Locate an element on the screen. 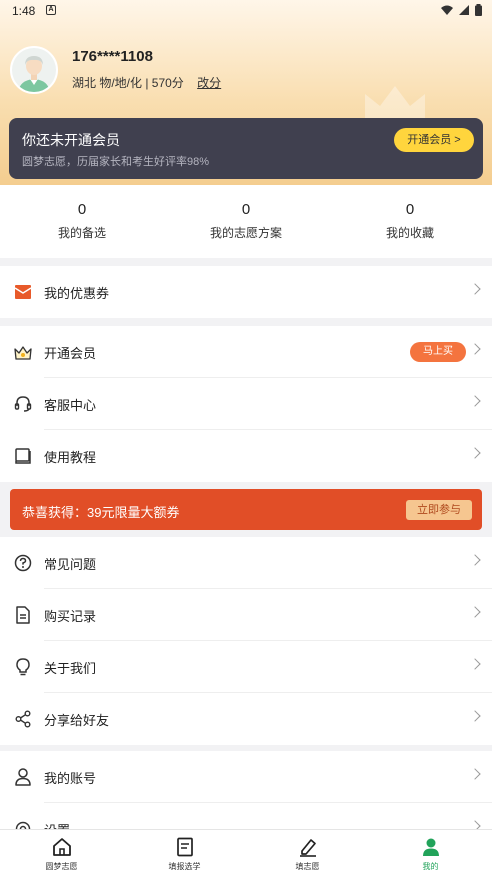 The image size is (492, 876). menu-group-coupons: 我的优惠券 is located at coordinates (246, 292).